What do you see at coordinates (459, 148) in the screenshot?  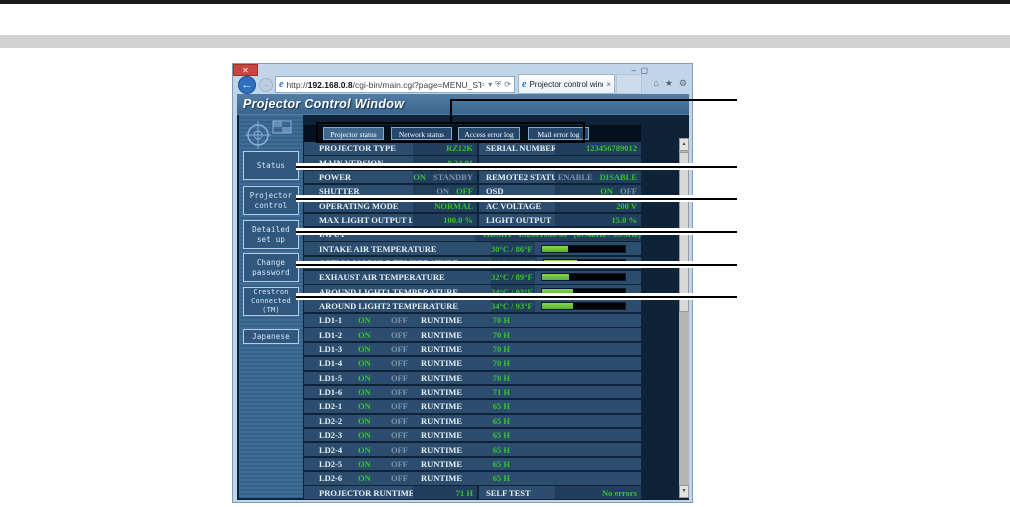 I see `status-value: RZ12K` at bounding box center [459, 148].